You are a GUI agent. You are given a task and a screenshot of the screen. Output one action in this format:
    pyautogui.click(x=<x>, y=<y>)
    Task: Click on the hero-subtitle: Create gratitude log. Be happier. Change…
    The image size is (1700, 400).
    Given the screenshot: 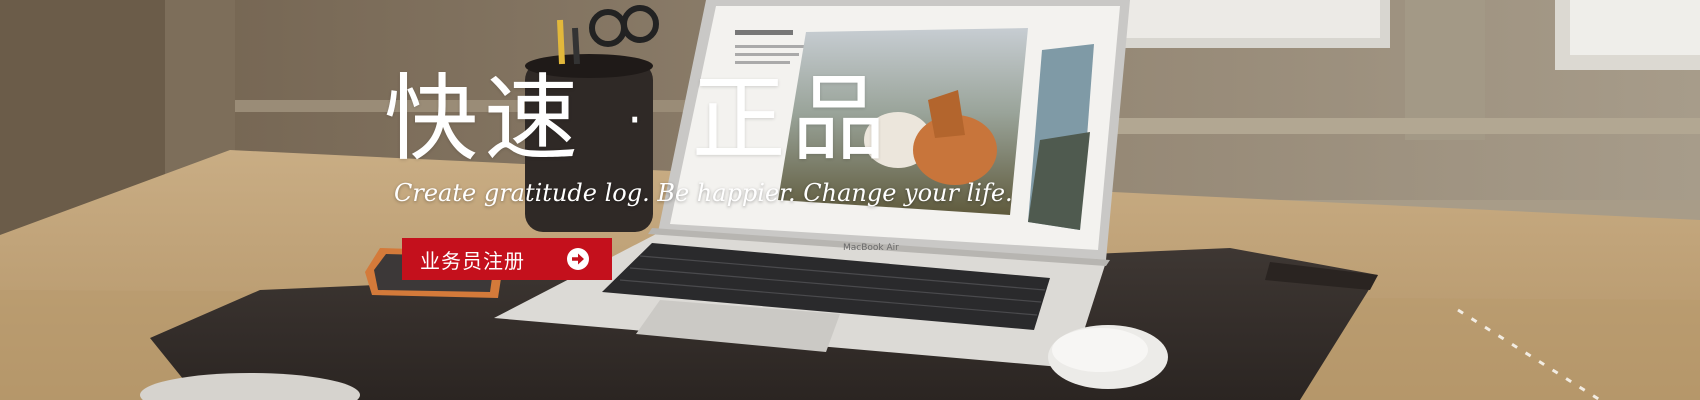 What is the action you would take?
    pyautogui.click(x=703, y=193)
    